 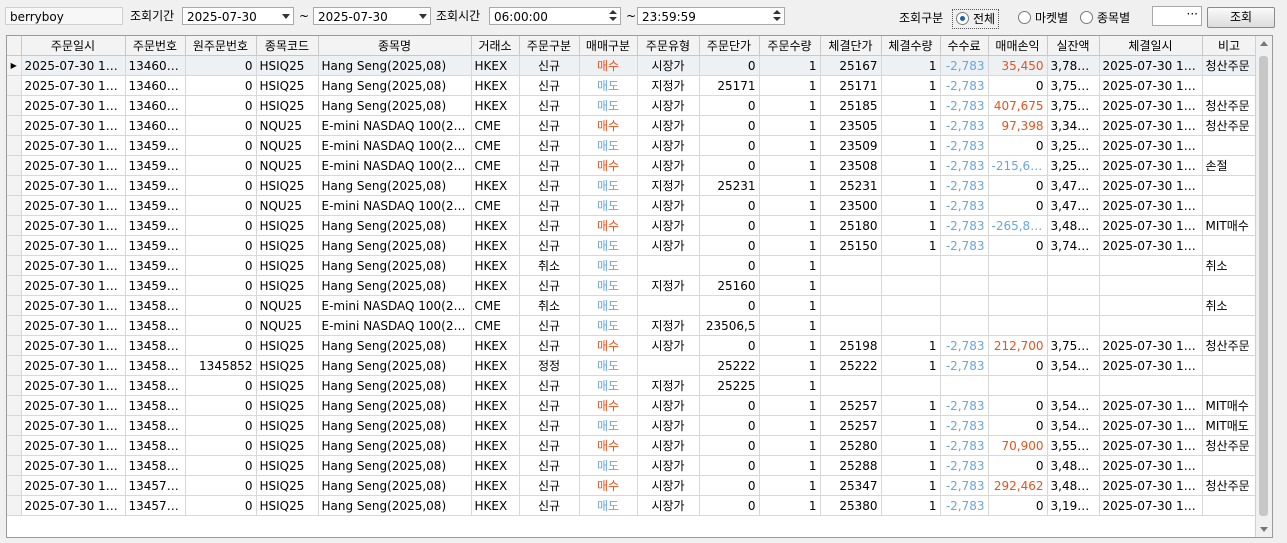 I want to click on time-to-spinner: 23:59:59, so click(x=711, y=16).